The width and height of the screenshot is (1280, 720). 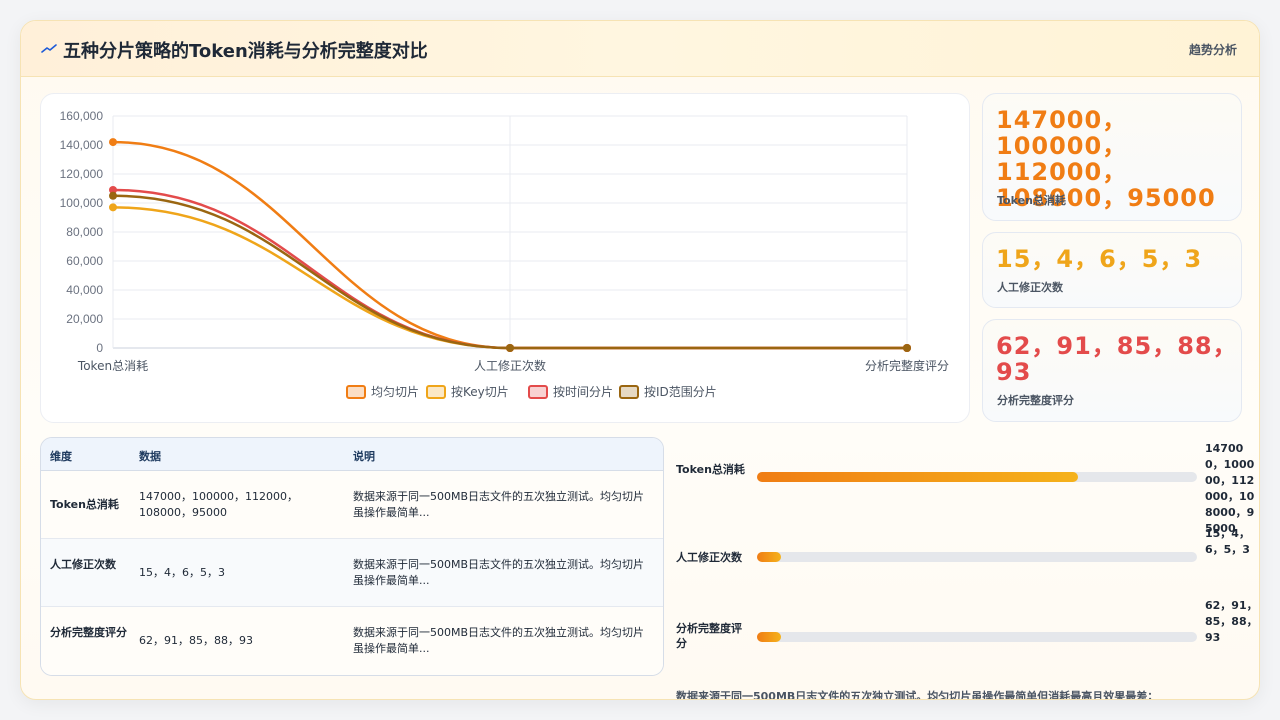 What do you see at coordinates (88, 632) in the screenshot?
I see `table-cell: 分析完整度评分` at bounding box center [88, 632].